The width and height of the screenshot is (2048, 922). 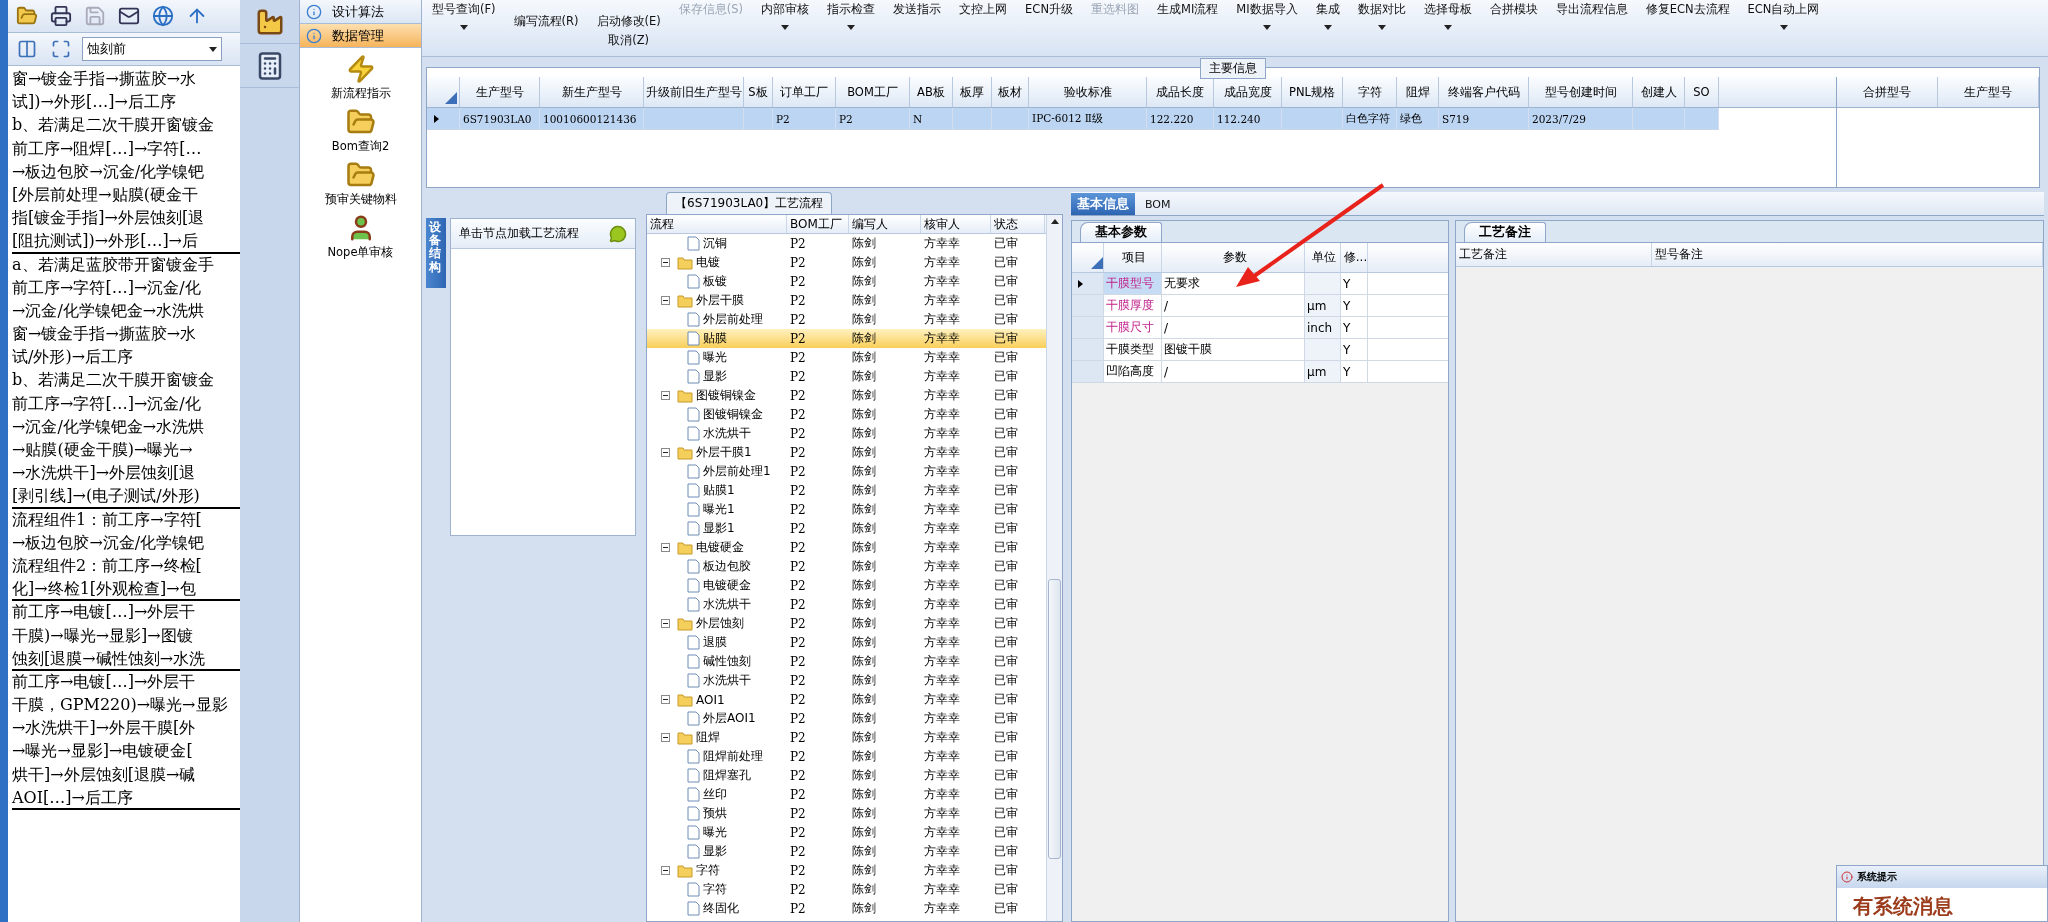 I want to click on tree-row: 曝光1 P2 陈剑 方幸幸 已审, so click(x=846, y=509).